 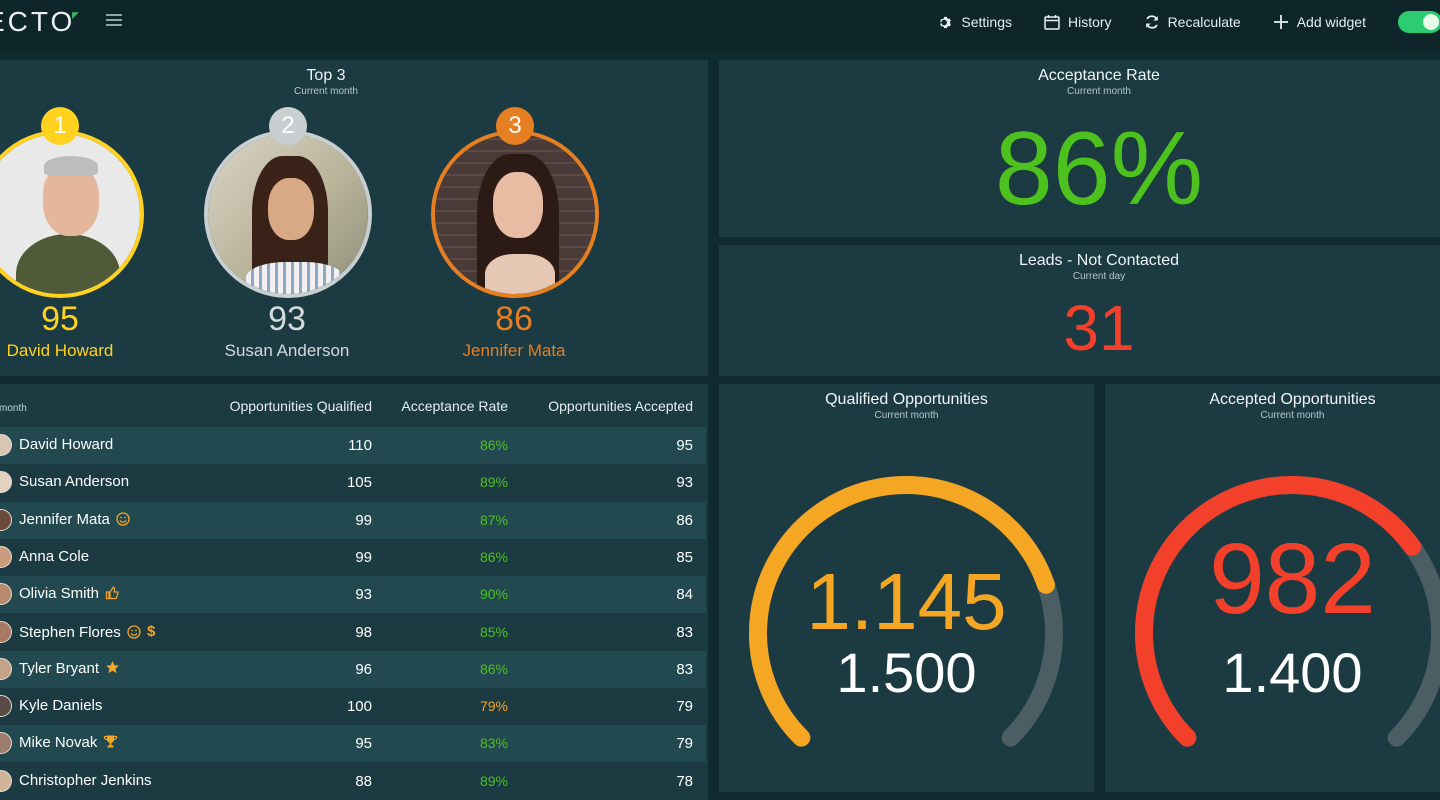 I want to click on acceptance-value: 86%, so click(x=1099, y=169).